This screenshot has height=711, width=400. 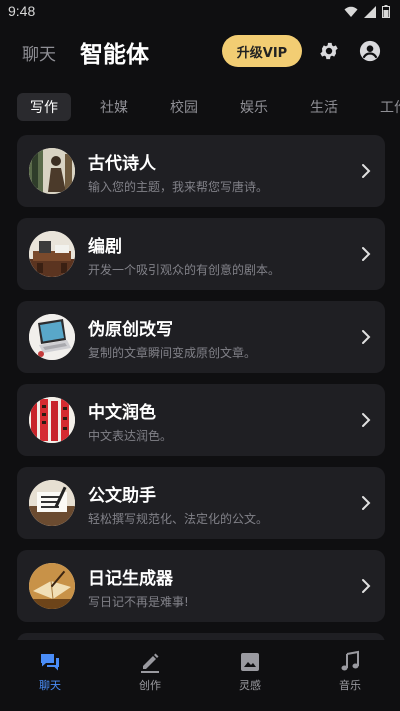 I want to click on nav-inspiration: 灵感, so click(x=250, y=676).